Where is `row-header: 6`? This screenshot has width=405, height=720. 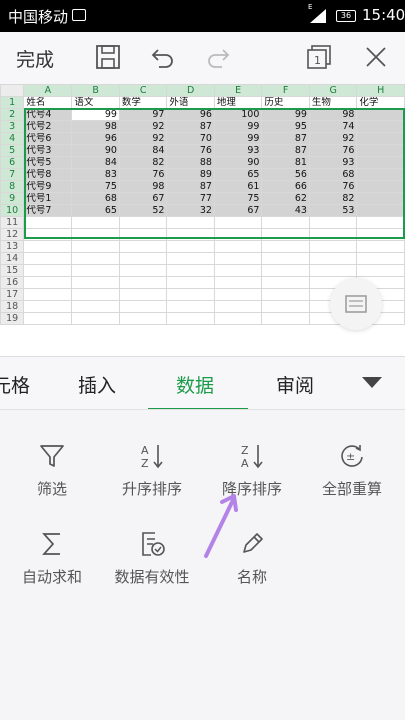 row-header: 6 is located at coordinates (12, 162).